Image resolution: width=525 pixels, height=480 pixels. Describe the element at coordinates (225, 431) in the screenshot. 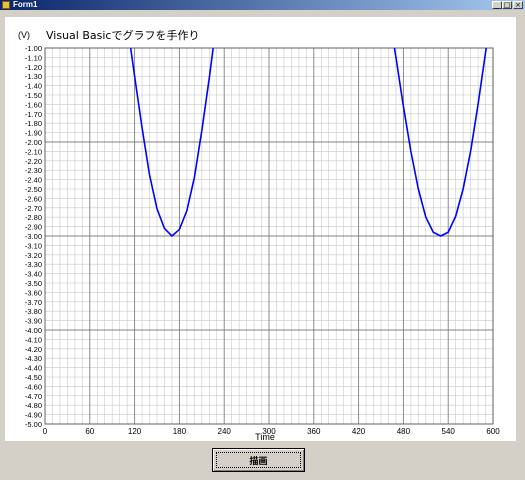

I see `x-tick-label: 240` at that location.